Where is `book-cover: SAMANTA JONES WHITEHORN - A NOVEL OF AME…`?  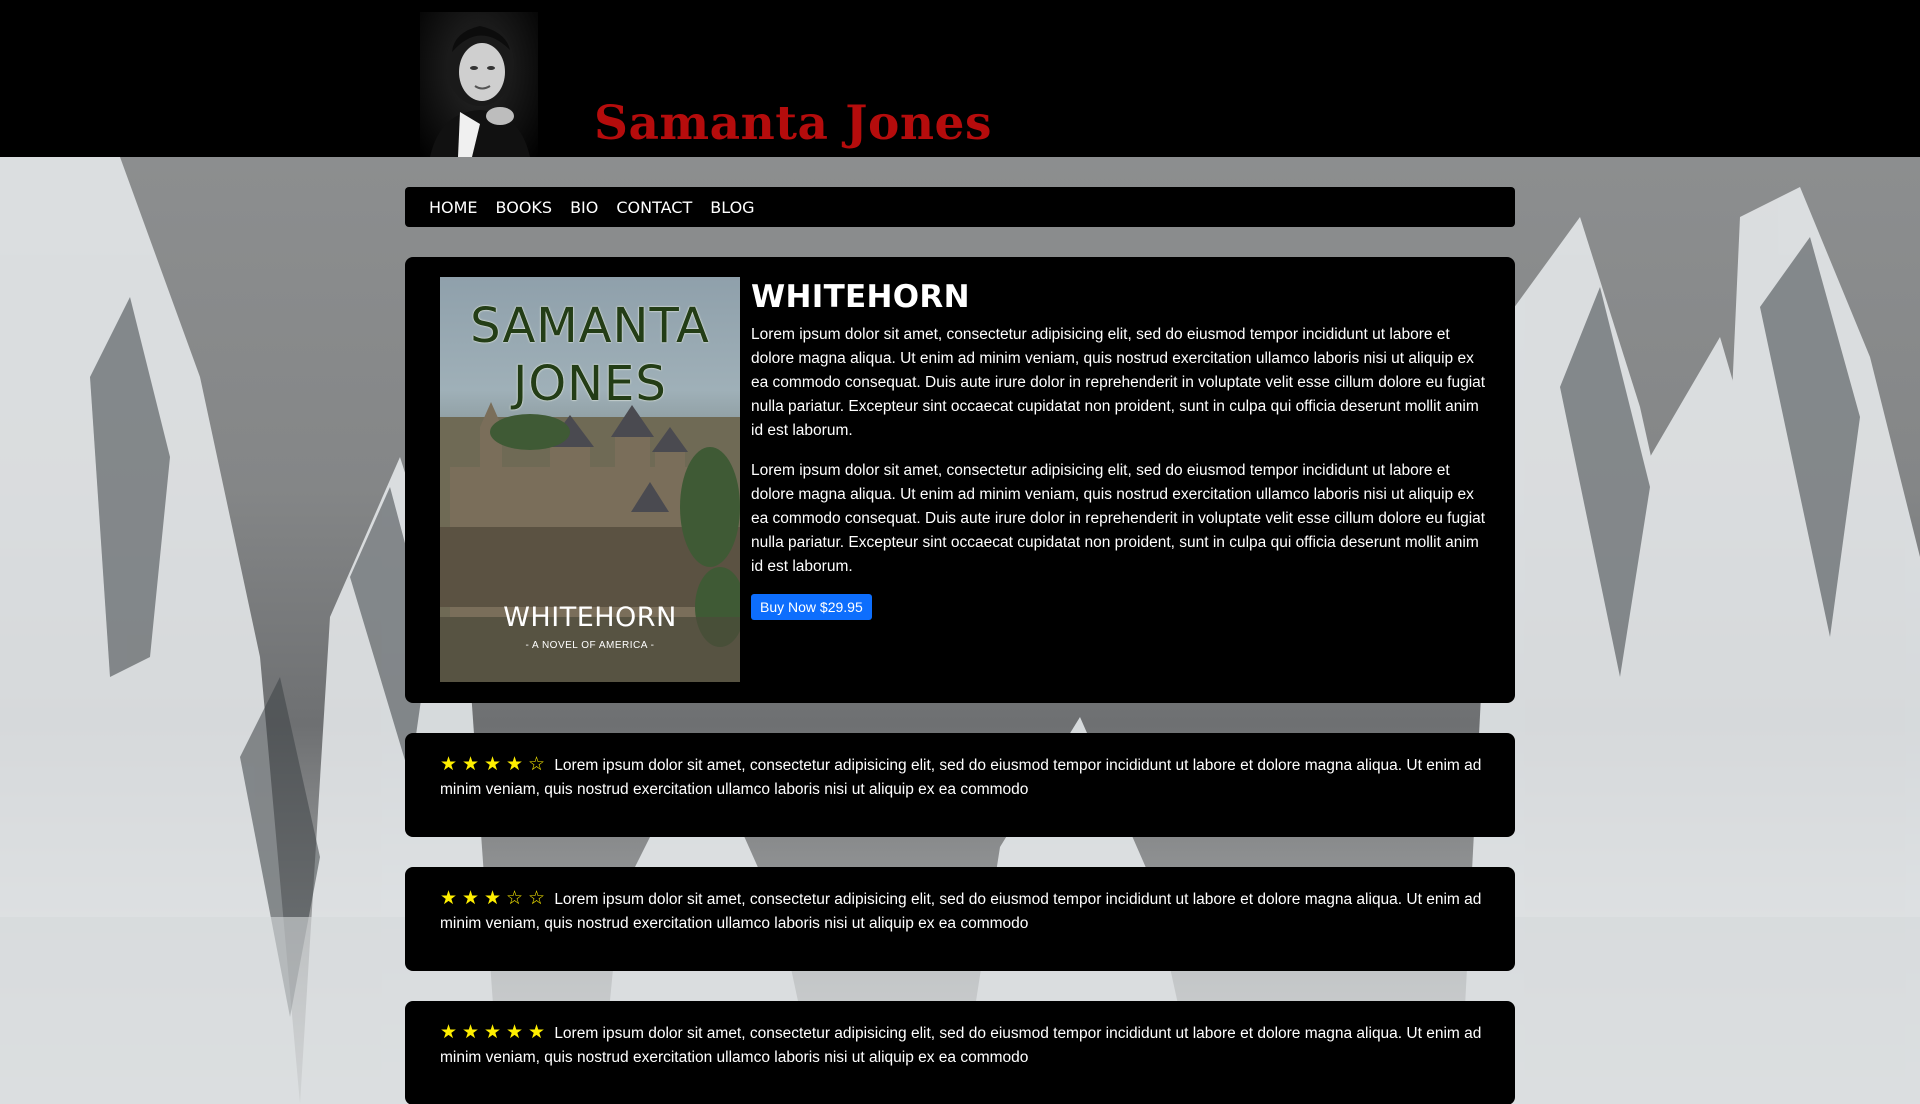
book-cover: SAMANTA JONES WHITEHORN - A NOVEL OF AME… is located at coordinates (590, 479).